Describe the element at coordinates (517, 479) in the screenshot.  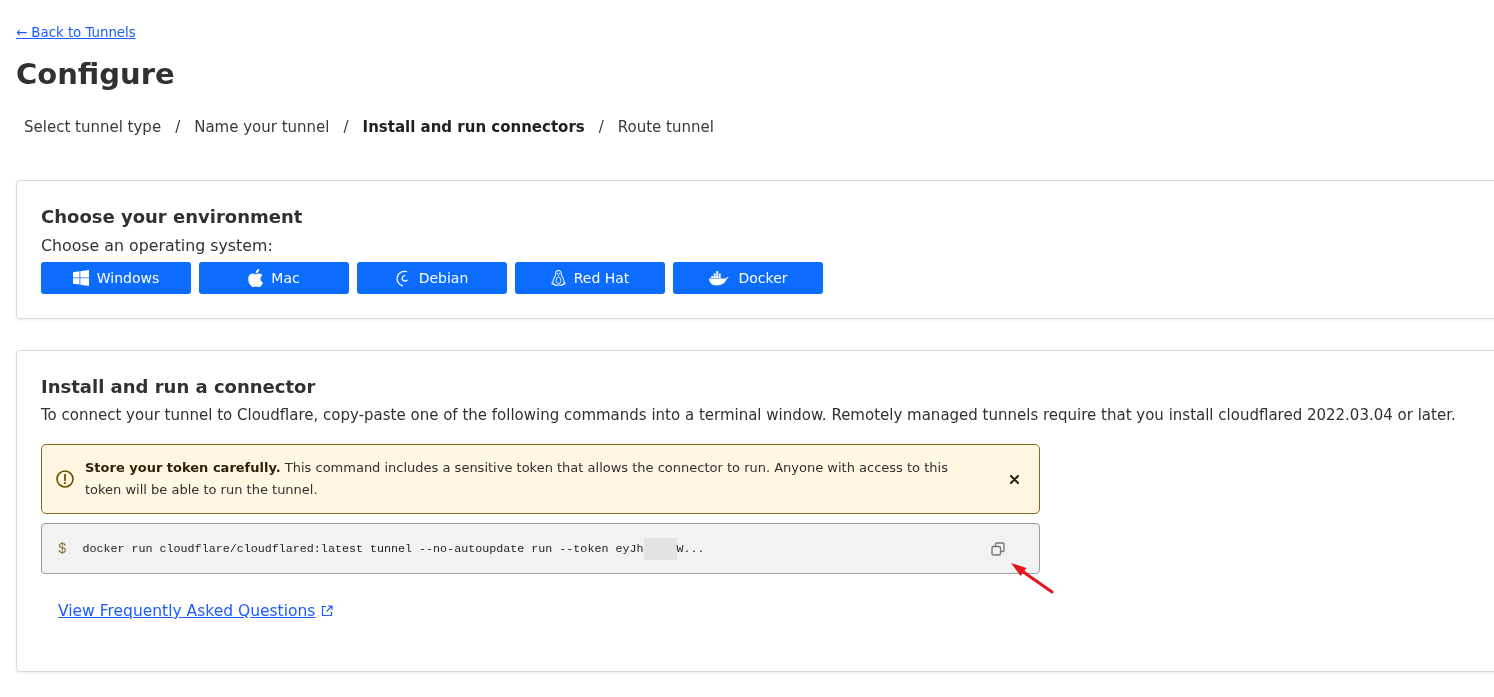
I see `warning-text: Store your token carefully. This command includes a sensitive token that allows the connector to run. Anyone with access to this token will be able to run the tunnel.` at that location.